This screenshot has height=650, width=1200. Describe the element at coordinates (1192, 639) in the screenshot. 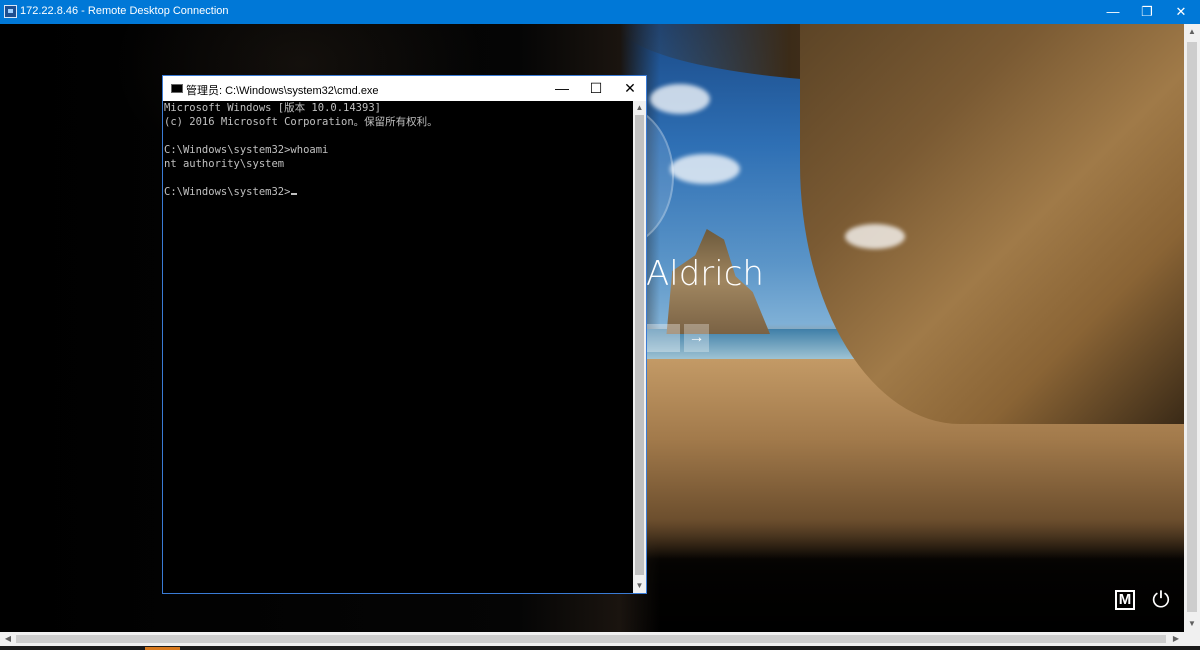

I see `scrollbar-corner` at that location.